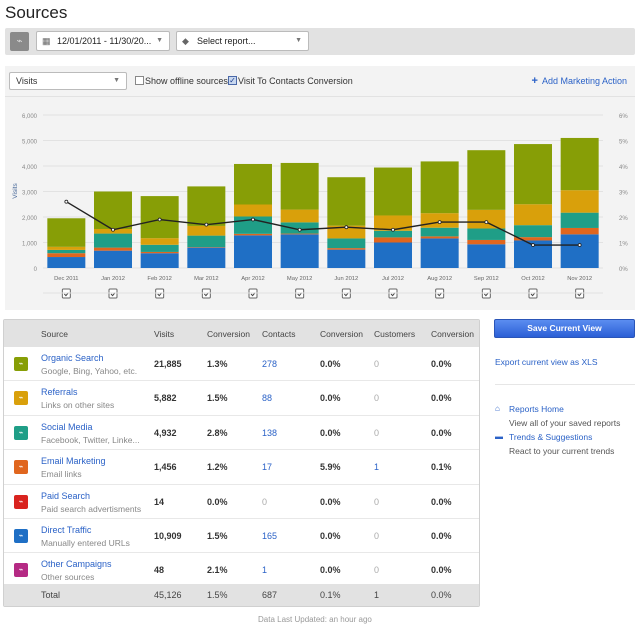 The width and height of the screenshot is (640, 632). Describe the element at coordinates (550, 437) in the screenshot. I see `trends-suggestions-link: Trends & Suggestions` at that location.